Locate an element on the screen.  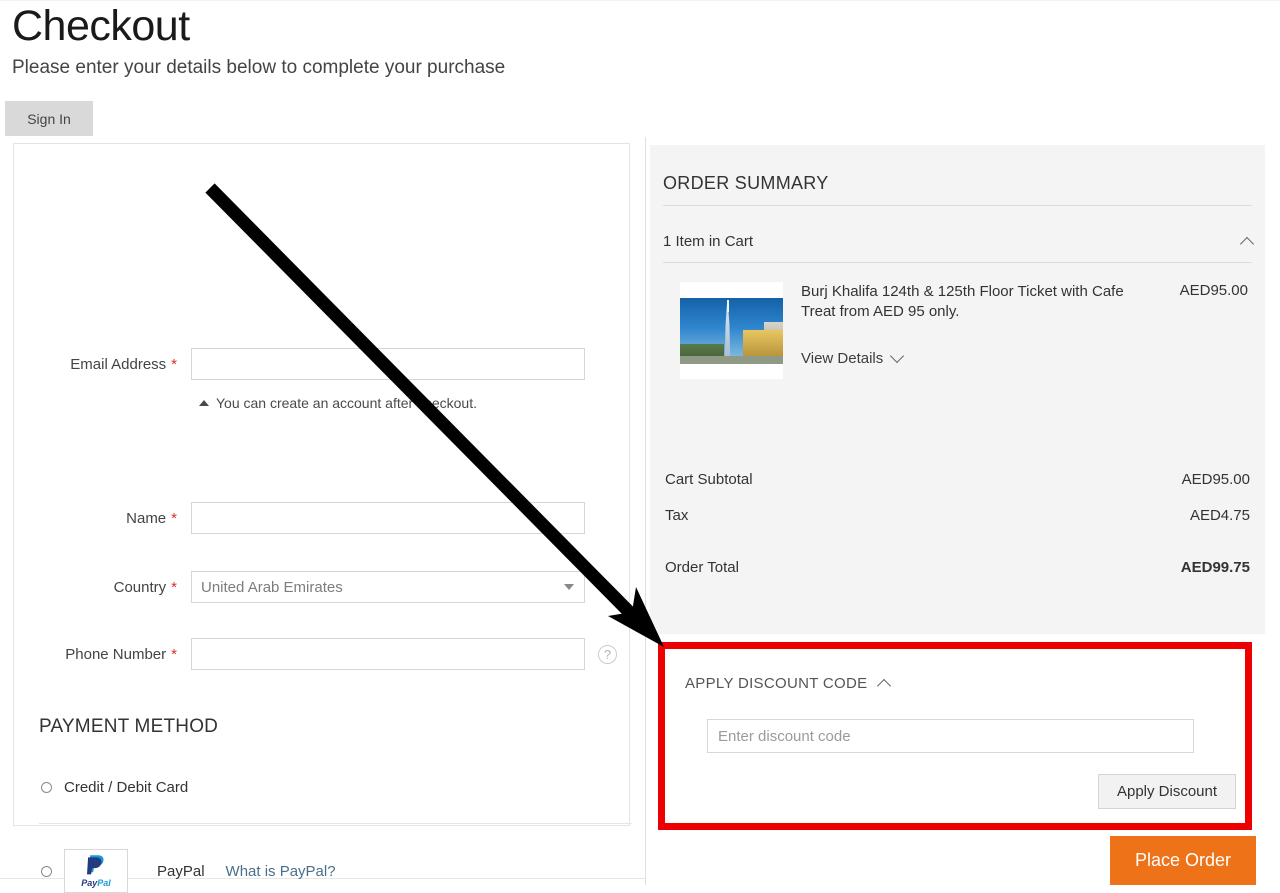
phone-label-wrap: Phone Number * is located at coordinates (114, 654).